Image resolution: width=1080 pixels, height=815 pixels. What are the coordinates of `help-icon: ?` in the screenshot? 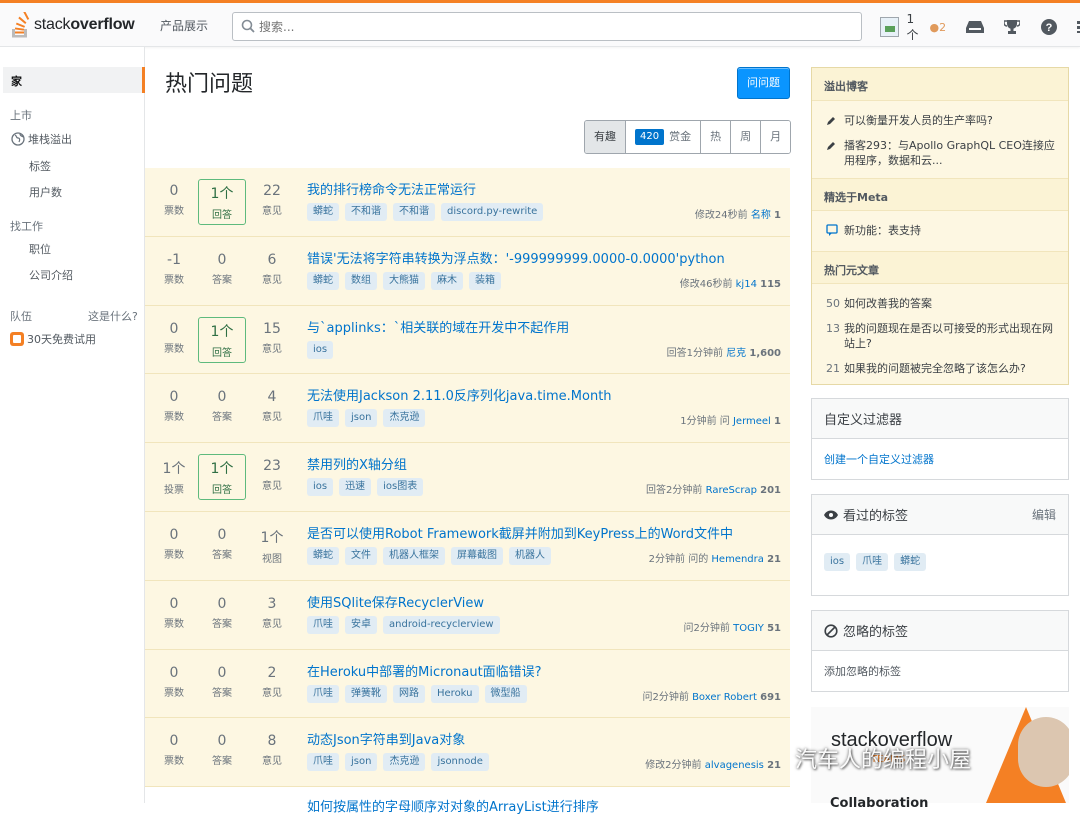 It's located at (1049, 27).